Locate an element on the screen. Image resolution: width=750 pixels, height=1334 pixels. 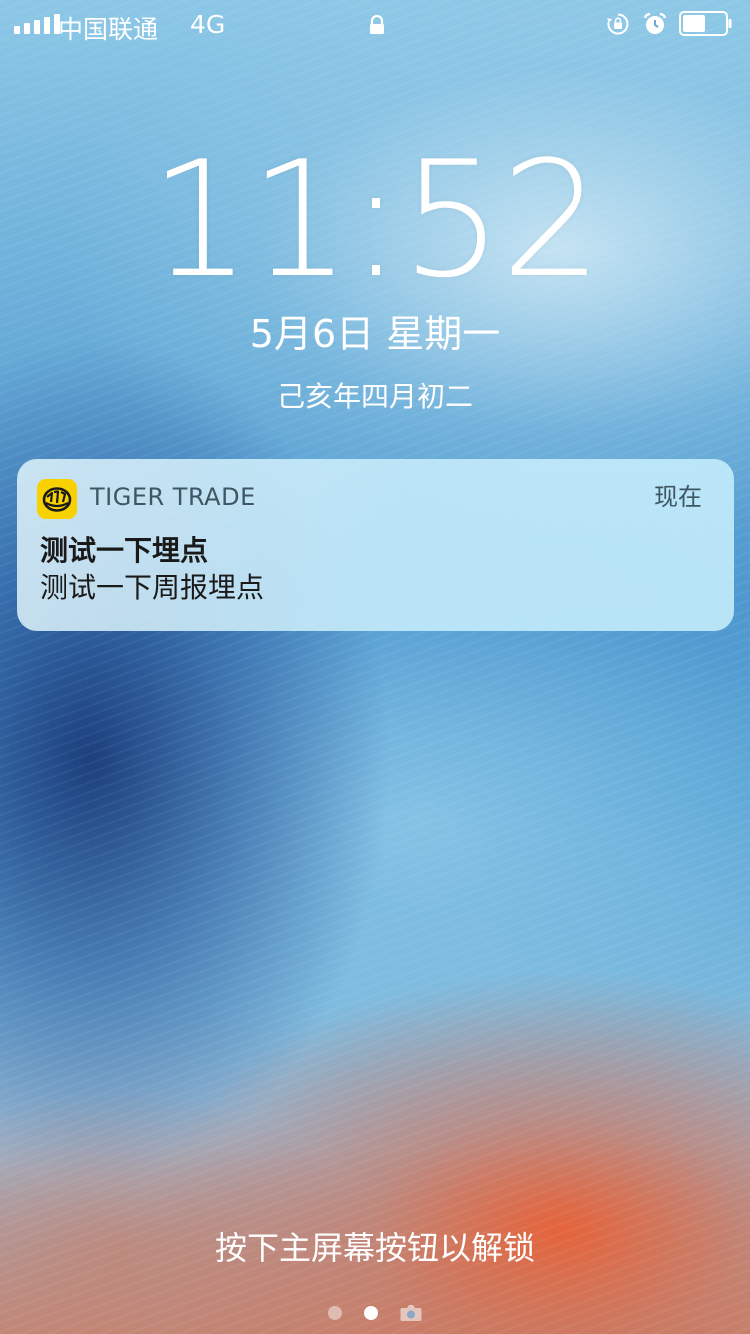
page-indicator is located at coordinates (375, 1313).